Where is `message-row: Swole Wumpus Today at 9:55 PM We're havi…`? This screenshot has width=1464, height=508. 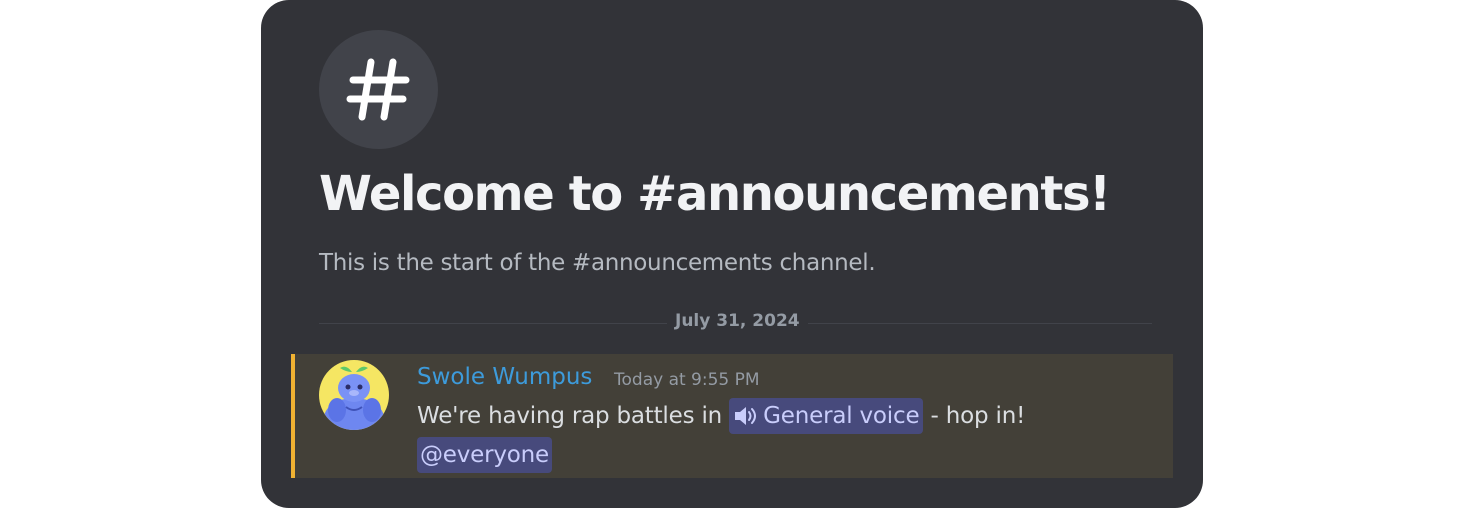
message-row: Swole Wumpus Today at 9:55 PM We're havi… is located at coordinates (732, 416).